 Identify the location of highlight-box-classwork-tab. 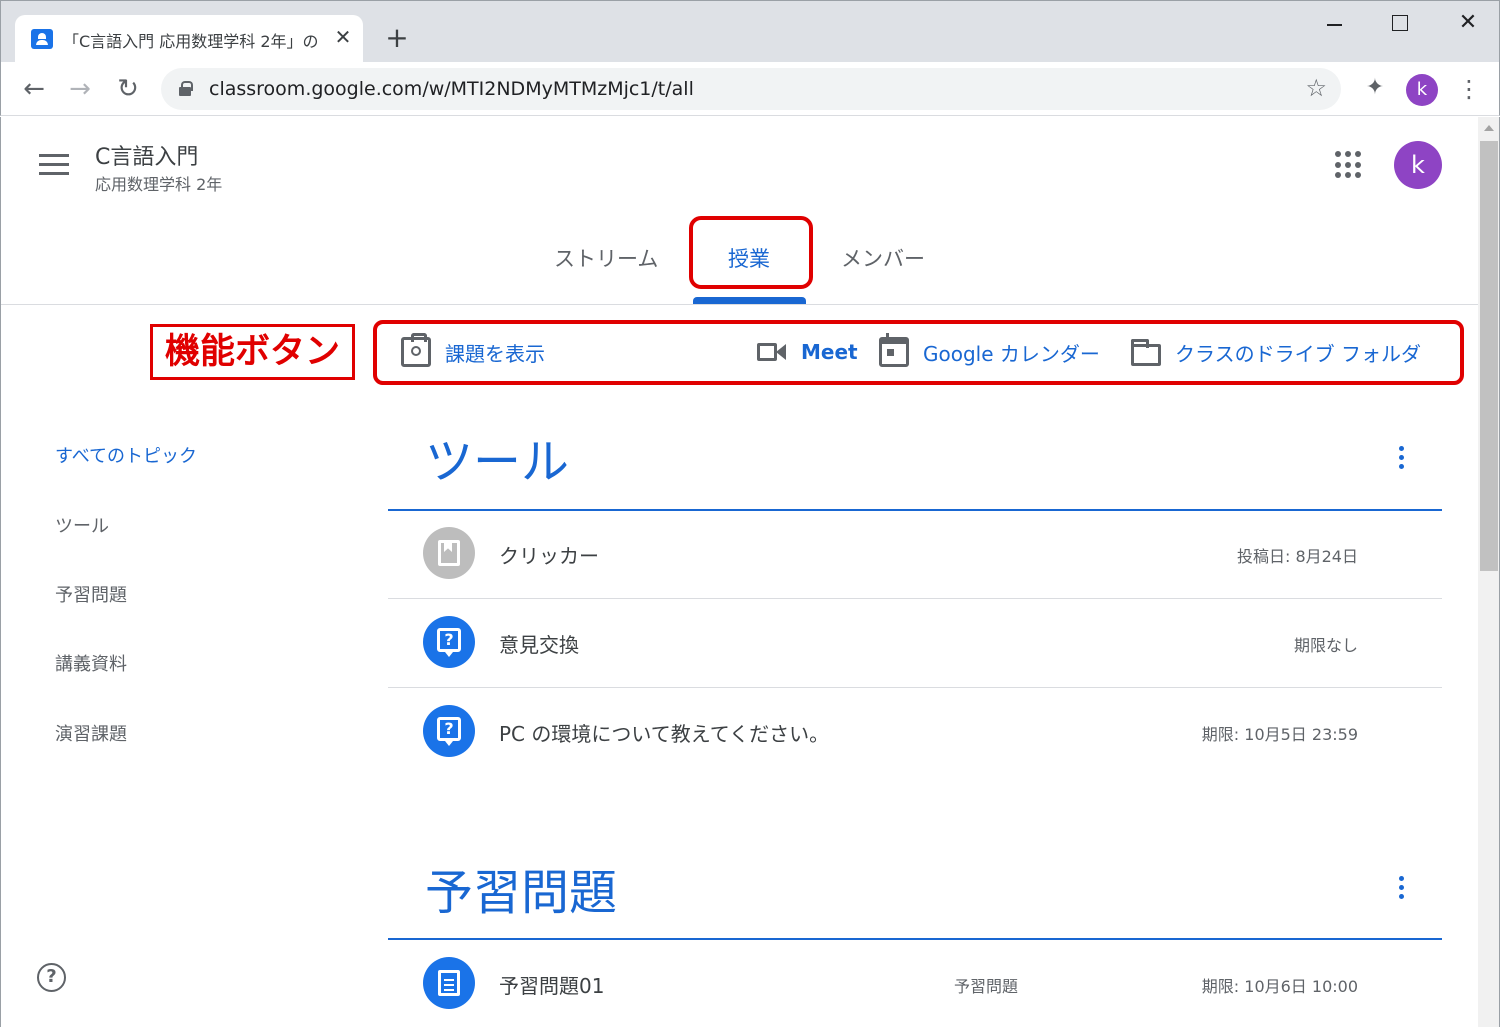
(751, 252).